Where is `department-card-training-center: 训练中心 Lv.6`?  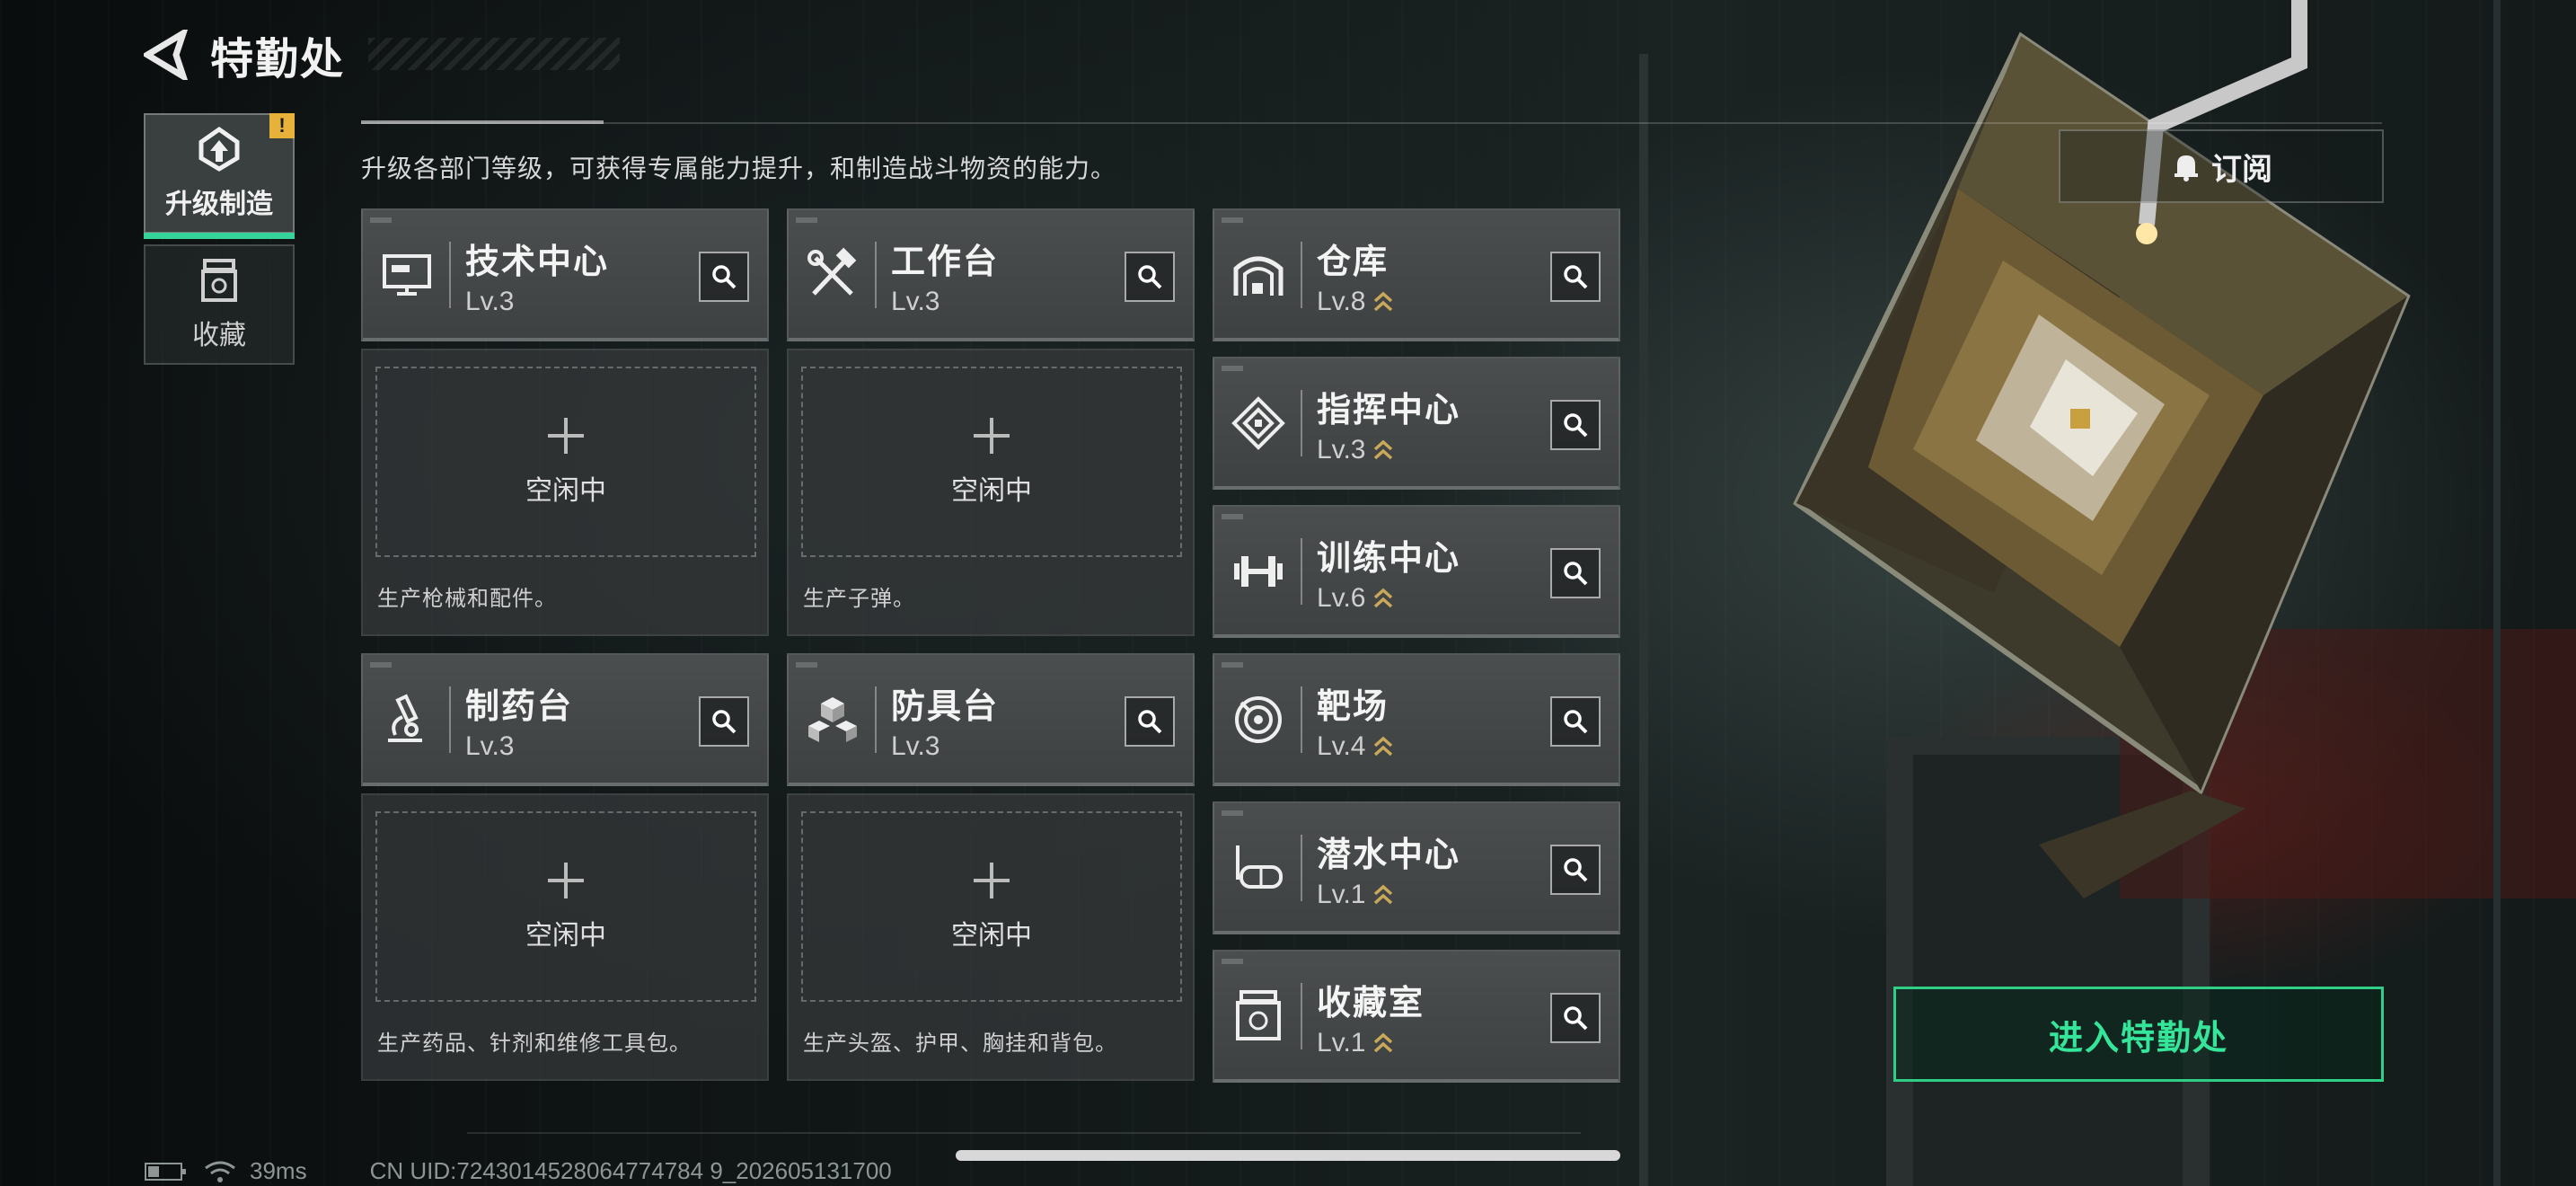
department-card-training-center: 训练中心 Lv.6 is located at coordinates (1416, 571).